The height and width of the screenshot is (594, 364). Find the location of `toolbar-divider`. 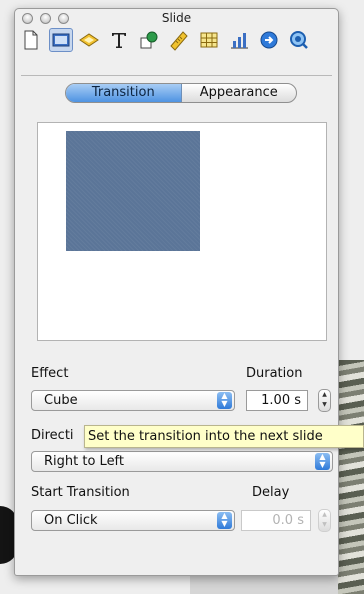

toolbar-divider is located at coordinates (176, 75).